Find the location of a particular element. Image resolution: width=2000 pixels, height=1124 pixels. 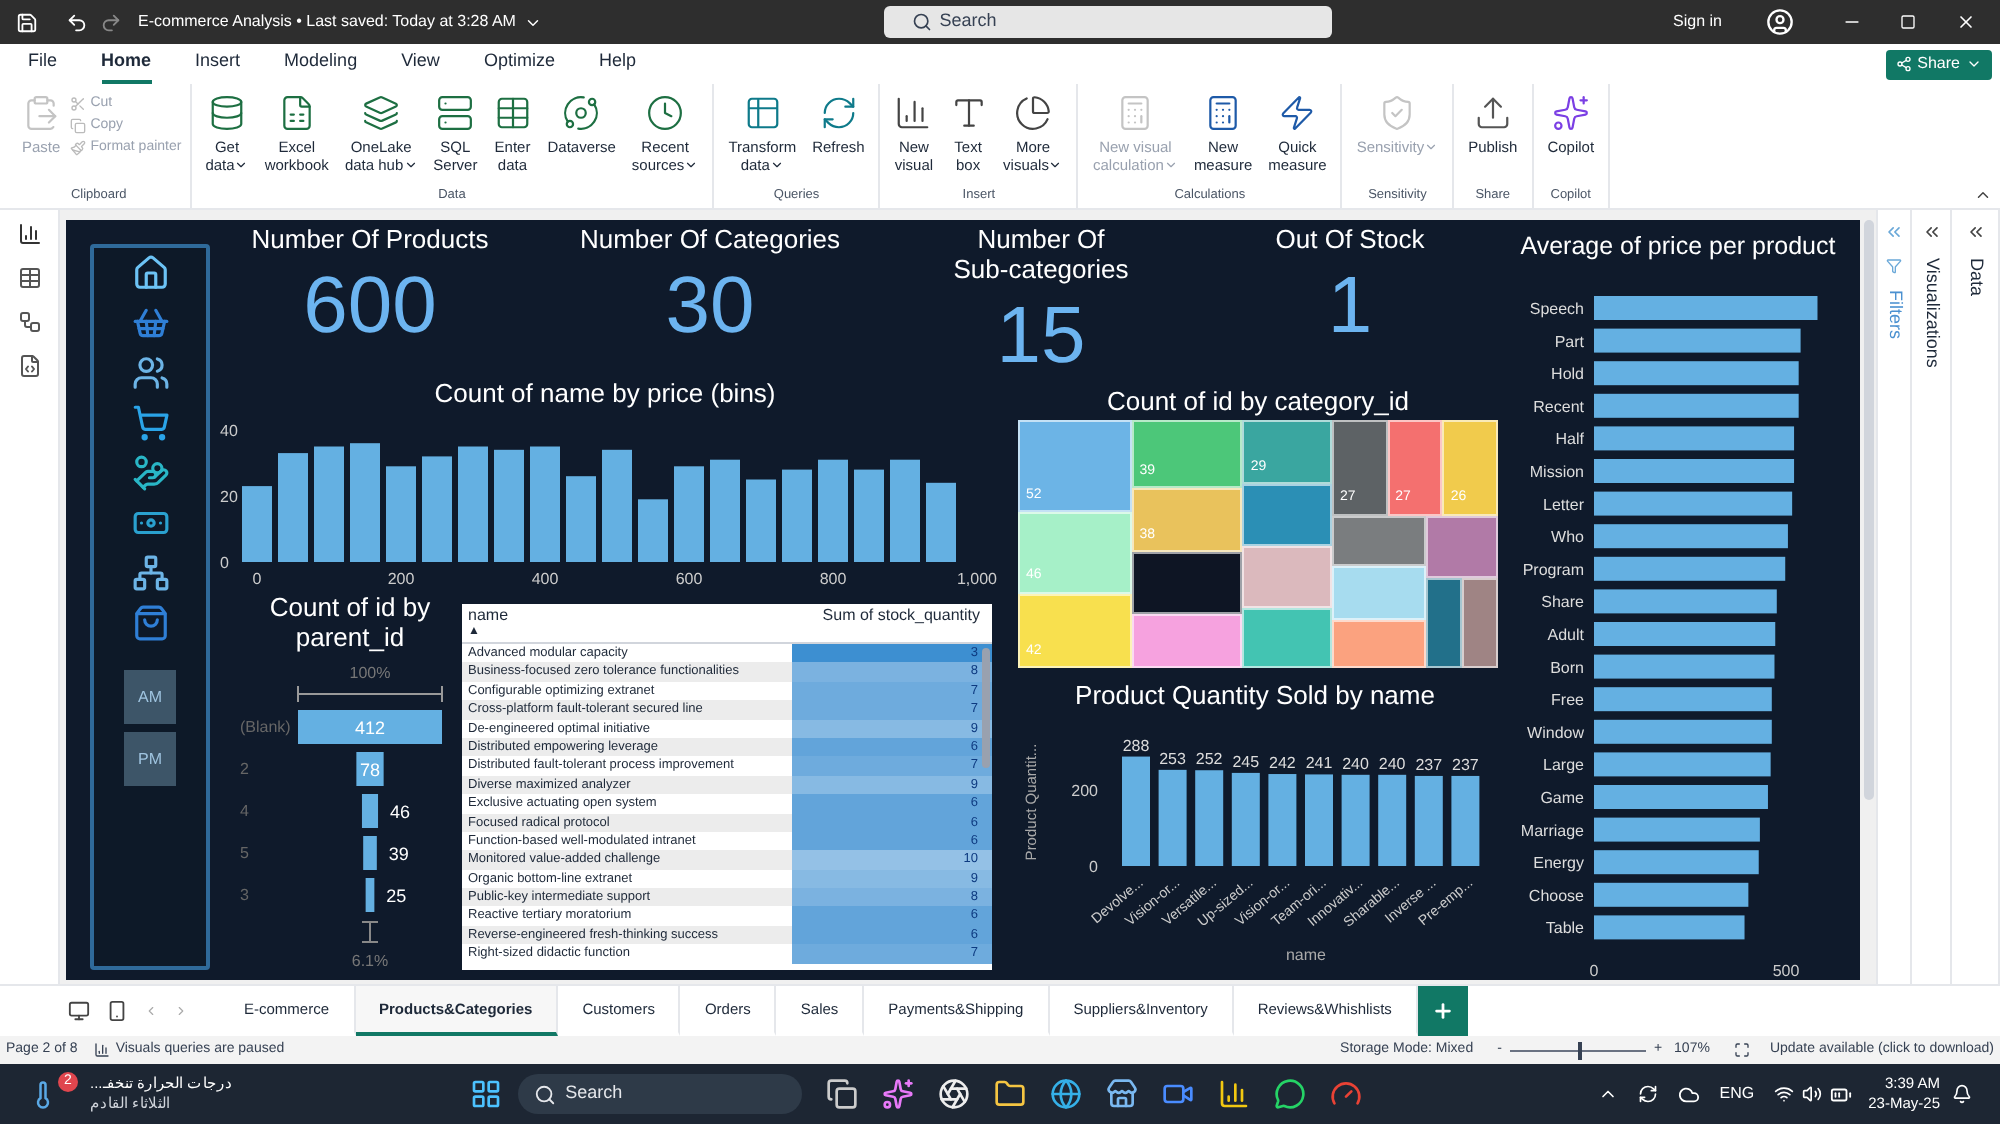

gauge-icon is located at coordinates (1345, 1094).